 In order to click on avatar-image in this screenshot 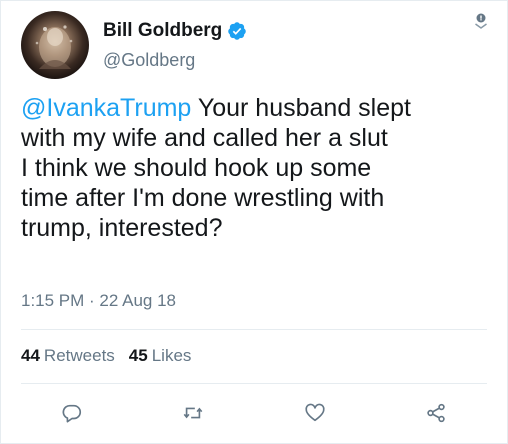, I will do `click(54, 47)`.